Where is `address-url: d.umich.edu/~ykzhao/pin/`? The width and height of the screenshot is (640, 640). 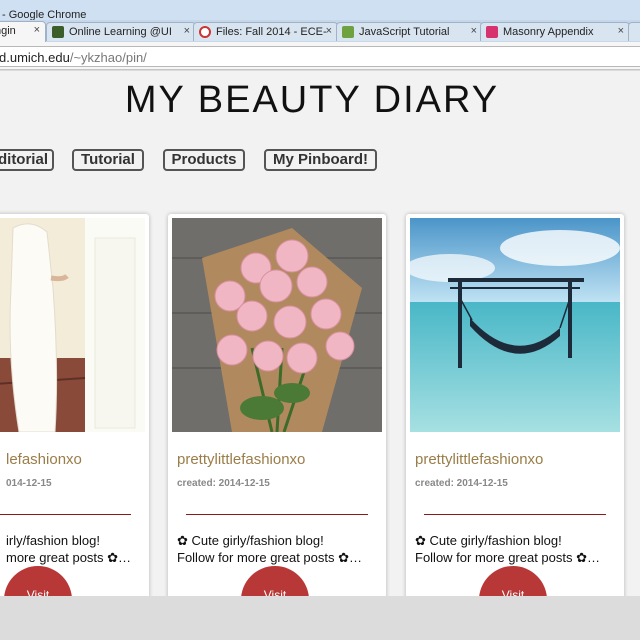 address-url: d.umich.edu/~ykzhao/pin/ is located at coordinates (73, 57).